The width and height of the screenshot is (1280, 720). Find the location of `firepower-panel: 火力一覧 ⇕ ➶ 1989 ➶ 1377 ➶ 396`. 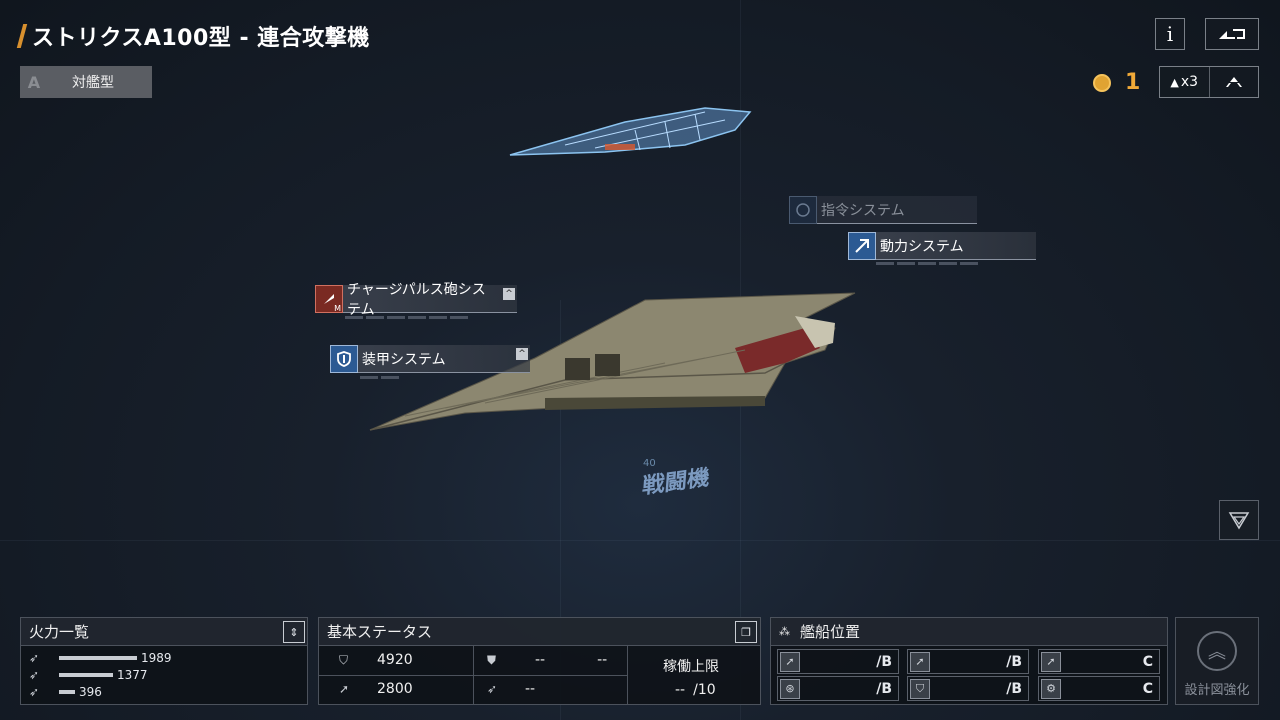

firepower-panel: 火力一覧 ⇕ ➶ 1989 ➶ 1377 ➶ 396 is located at coordinates (164, 661).